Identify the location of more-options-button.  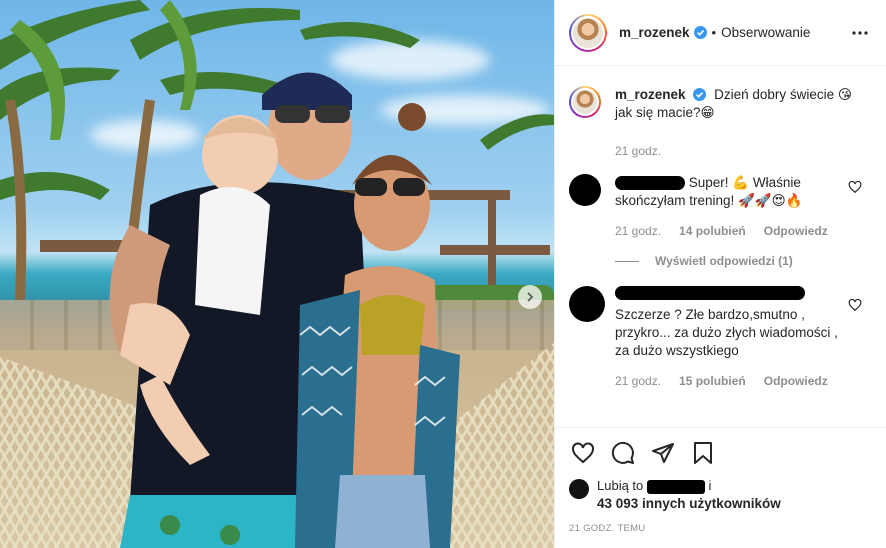
(860, 33).